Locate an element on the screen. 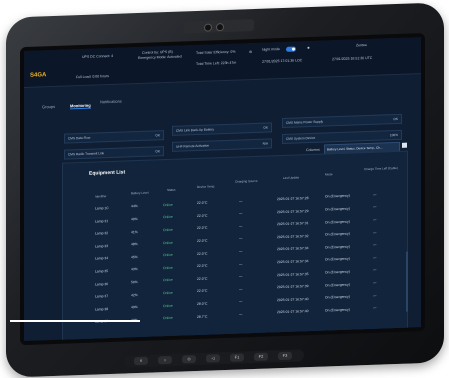 The width and height of the screenshot is (449, 378). hardware-button: F2 is located at coordinates (261, 356).